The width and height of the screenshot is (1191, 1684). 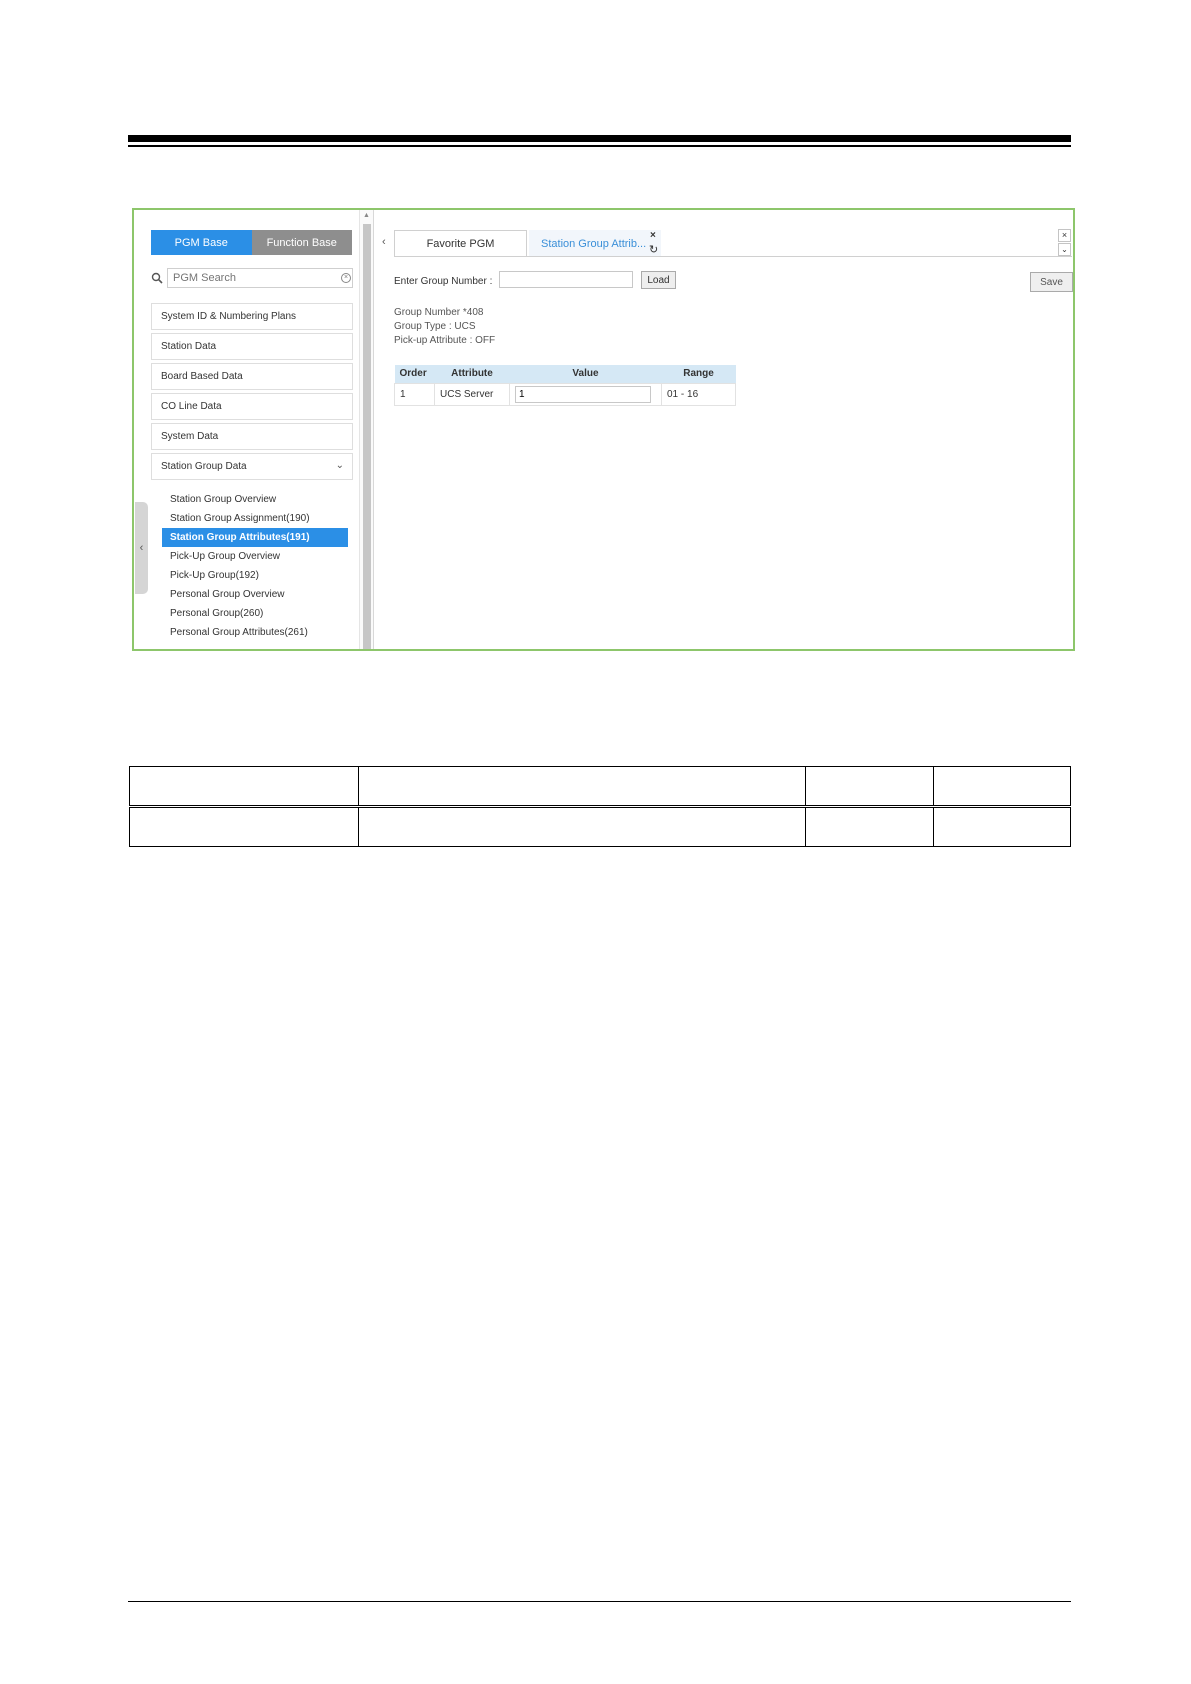 What do you see at coordinates (599, 146) in the screenshot?
I see `header-rule-thin` at bounding box center [599, 146].